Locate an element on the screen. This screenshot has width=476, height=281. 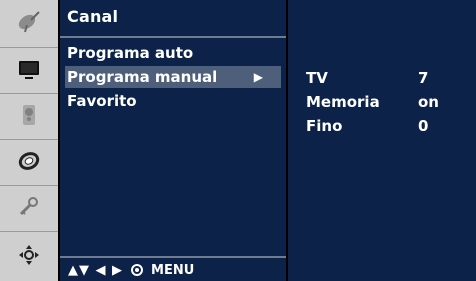
rail-cell-time is located at coordinates (29, 163).